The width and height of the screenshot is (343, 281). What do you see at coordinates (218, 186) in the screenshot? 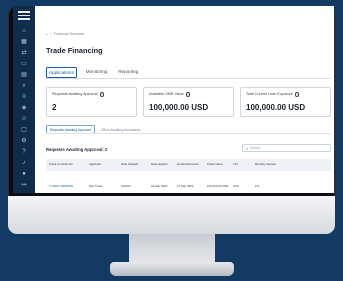
I see `table-cell: 100,000.00 USD` at bounding box center [218, 186].